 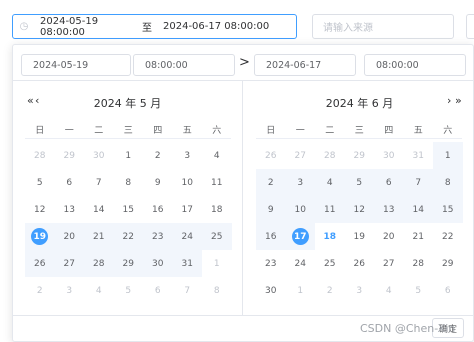 What do you see at coordinates (226, 26) in the screenshot?
I see `range-end-text: 2024-06-17 08:00:00` at bounding box center [226, 26].